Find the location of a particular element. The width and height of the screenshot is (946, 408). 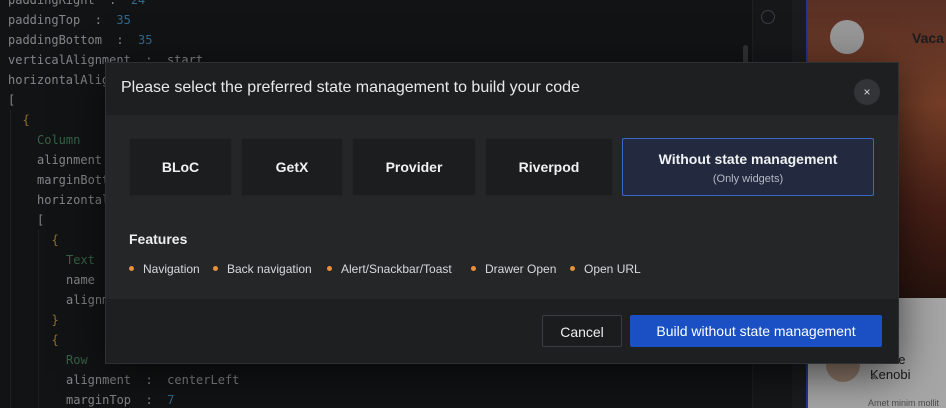

feature-item: Open URL is located at coordinates (605, 269).